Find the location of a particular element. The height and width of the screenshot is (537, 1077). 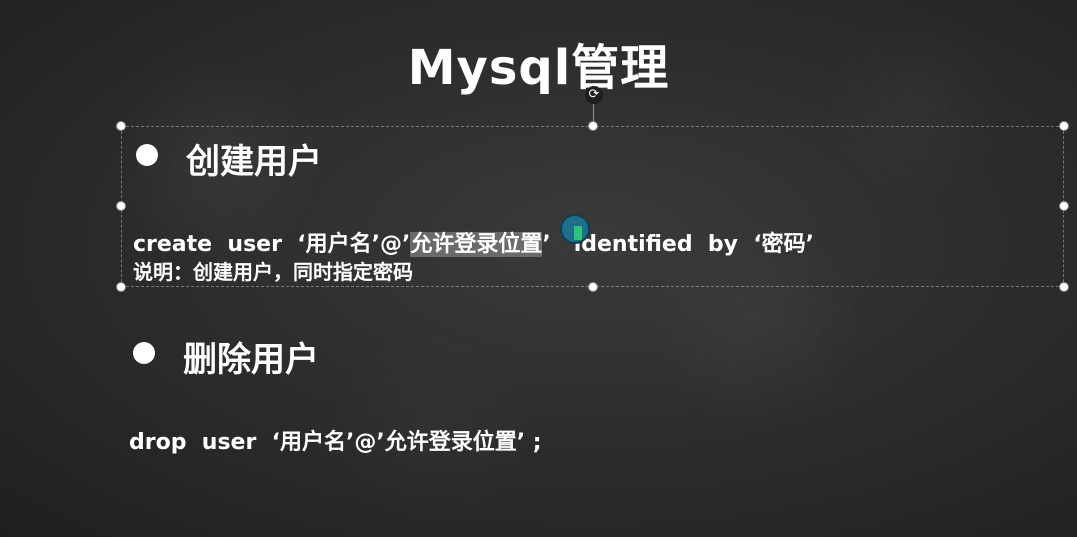

resize-handle-left is located at coordinates (121, 206).